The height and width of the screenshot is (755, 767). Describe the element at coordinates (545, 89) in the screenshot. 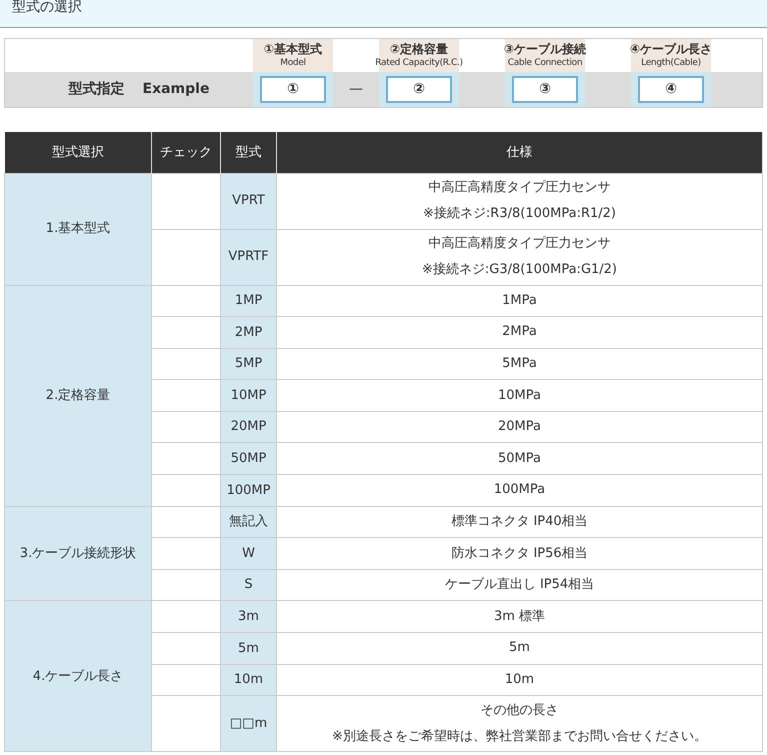

I see `example-code: ③` at that location.